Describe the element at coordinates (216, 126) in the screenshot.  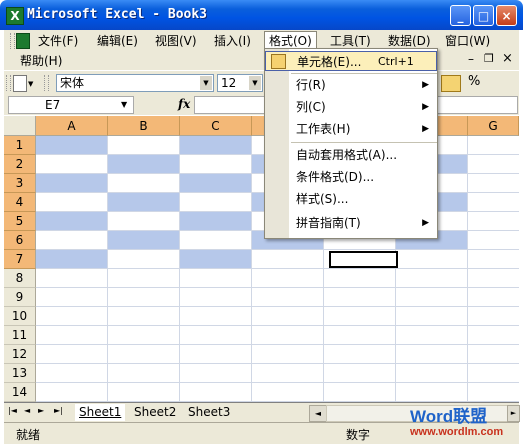
I see `column-header-c: C` at that location.